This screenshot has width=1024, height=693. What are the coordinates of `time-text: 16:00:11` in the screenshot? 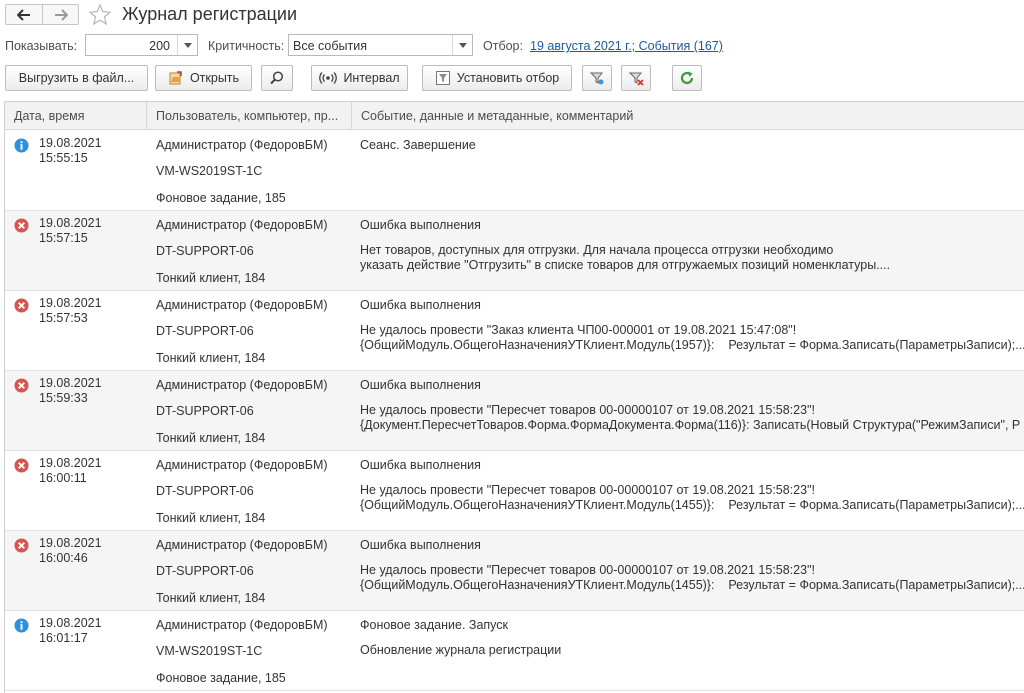 It's located at (63, 478).